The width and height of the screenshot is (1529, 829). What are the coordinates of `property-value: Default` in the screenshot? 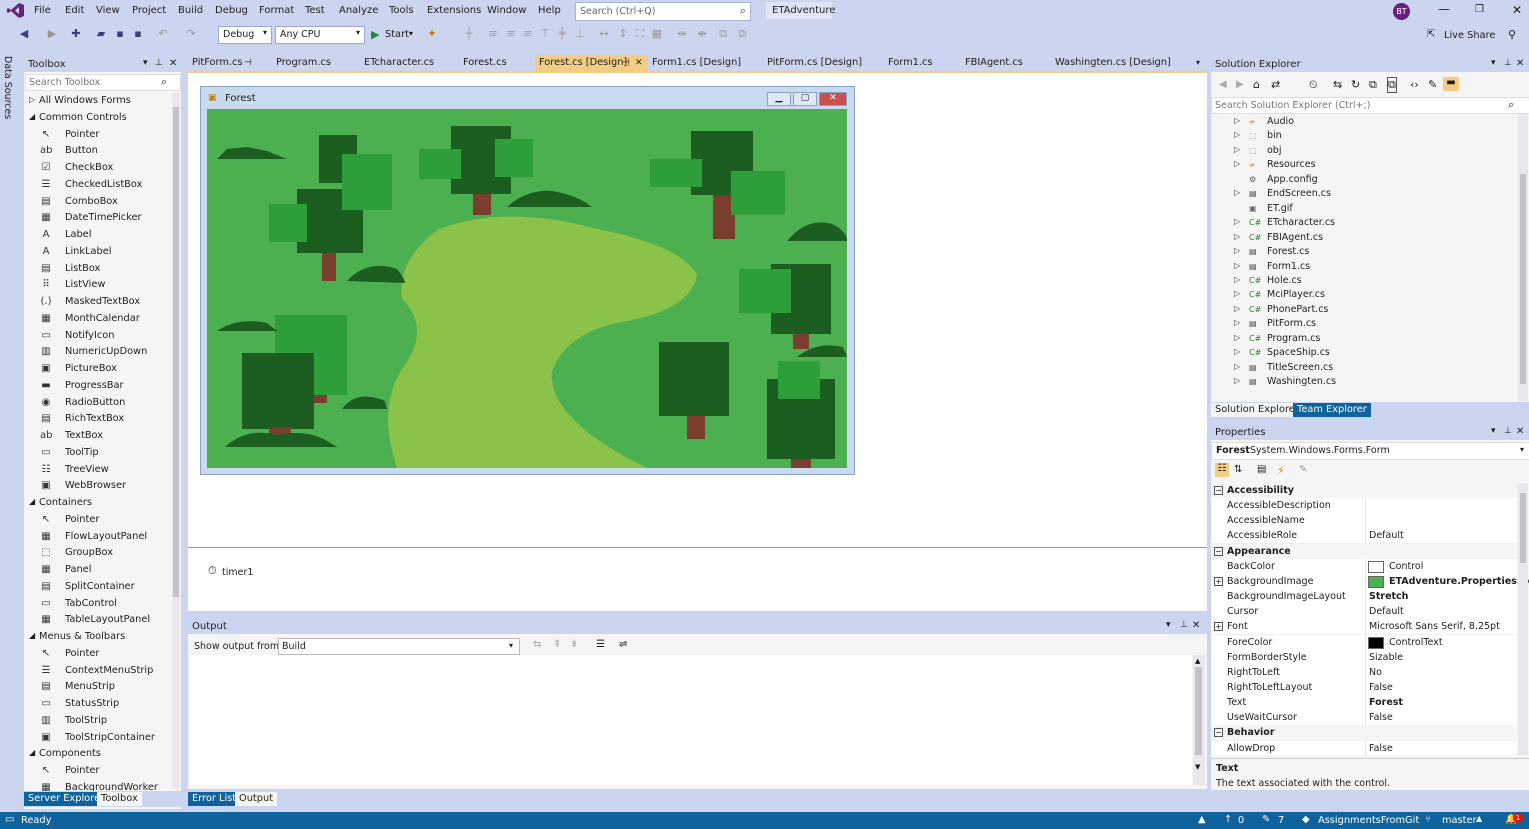 It's located at (1386, 535).